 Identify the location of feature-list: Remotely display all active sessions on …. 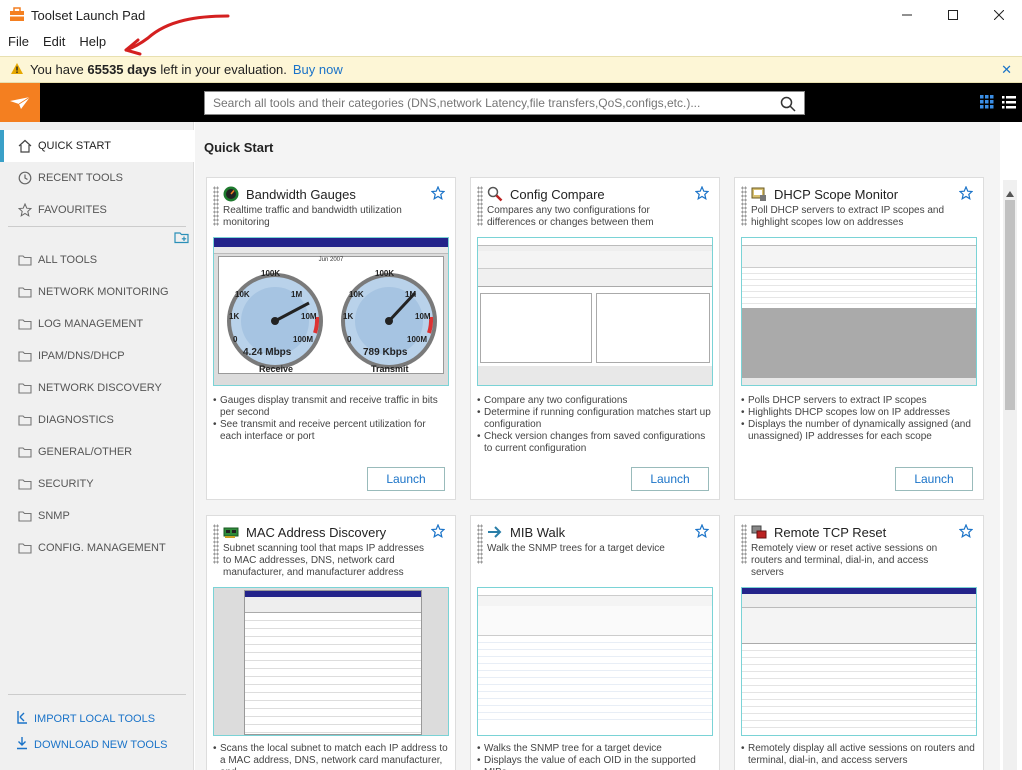
(859, 755).